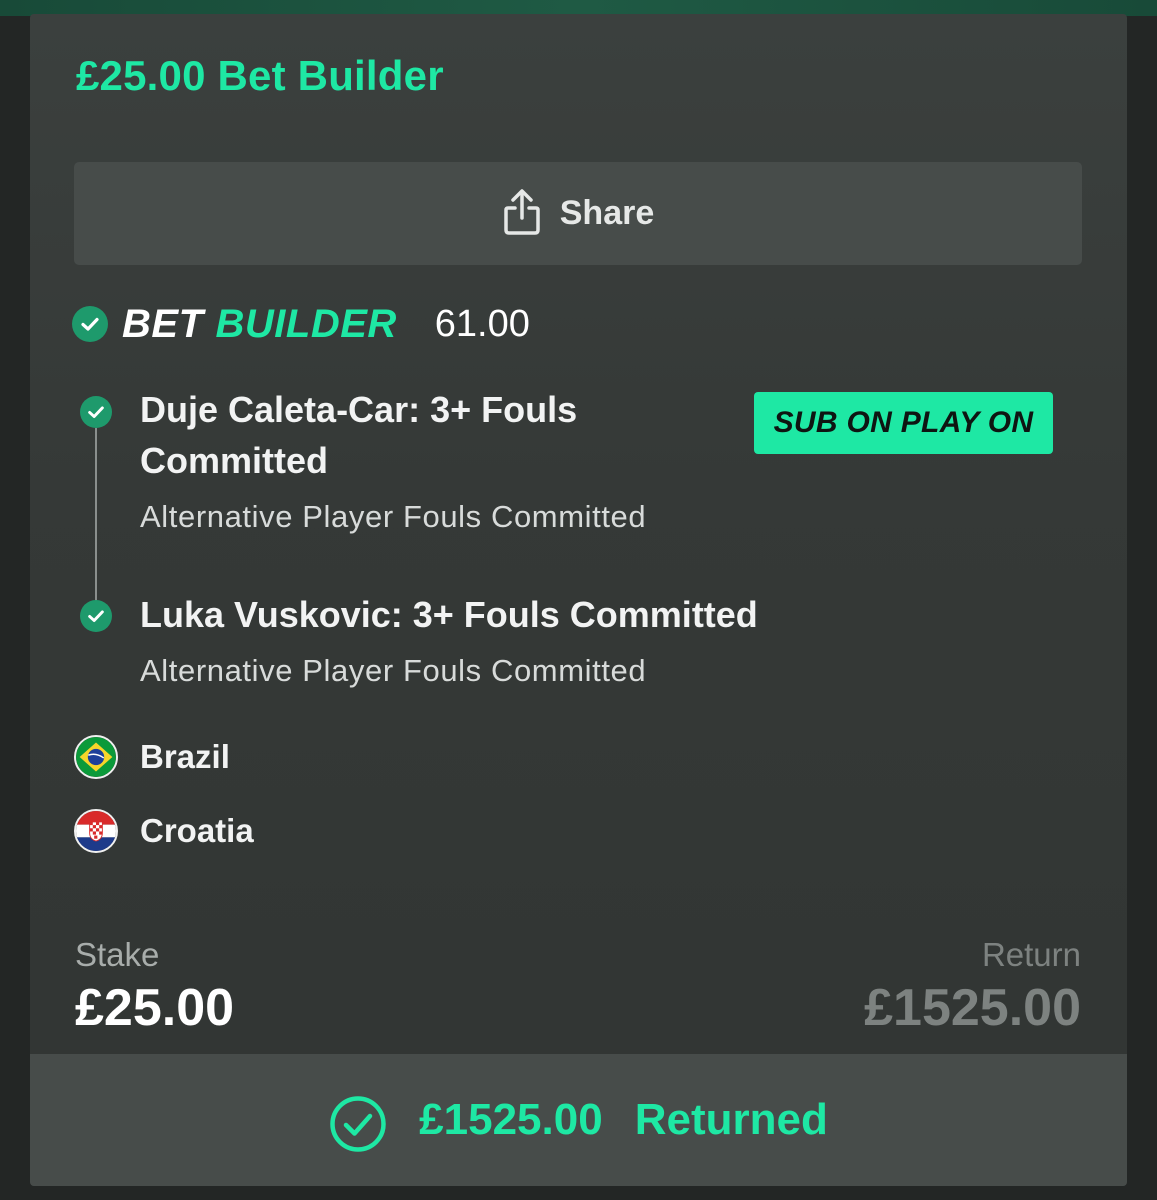 The height and width of the screenshot is (1200, 1157). I want to click on bet-builder-header: BET BUILDER 61.00, so click(301, 324).